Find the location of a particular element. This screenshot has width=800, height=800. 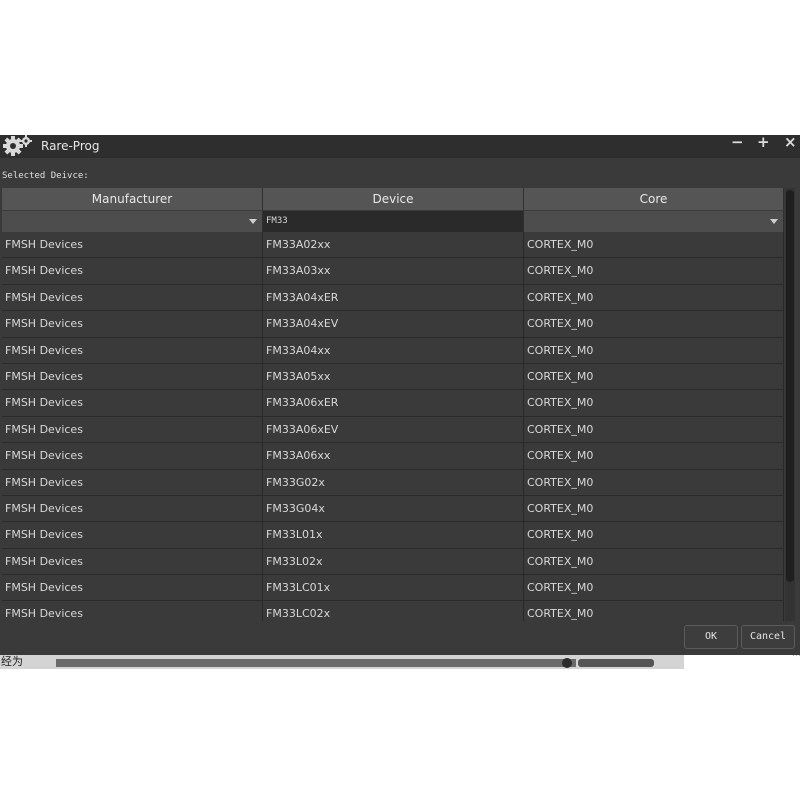

table-row: FMSH Devices FM33A06xER CORTEX_M0 is located at coordinates (393, 403).